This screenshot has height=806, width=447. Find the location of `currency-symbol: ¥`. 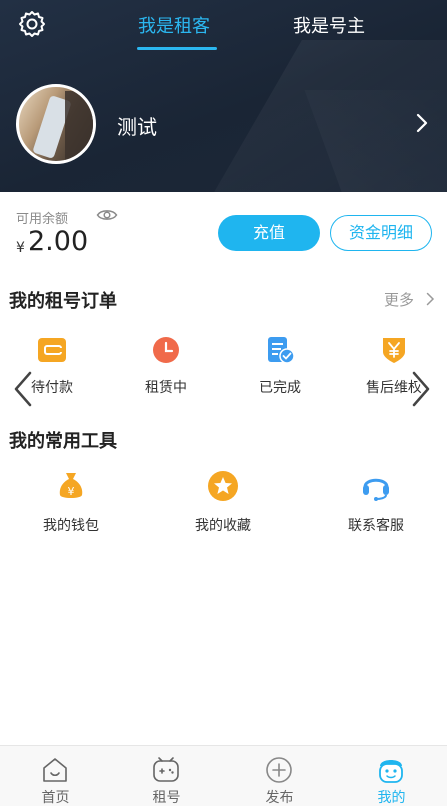

currency-symbol: ¥ is located at coordinates (20, 248).